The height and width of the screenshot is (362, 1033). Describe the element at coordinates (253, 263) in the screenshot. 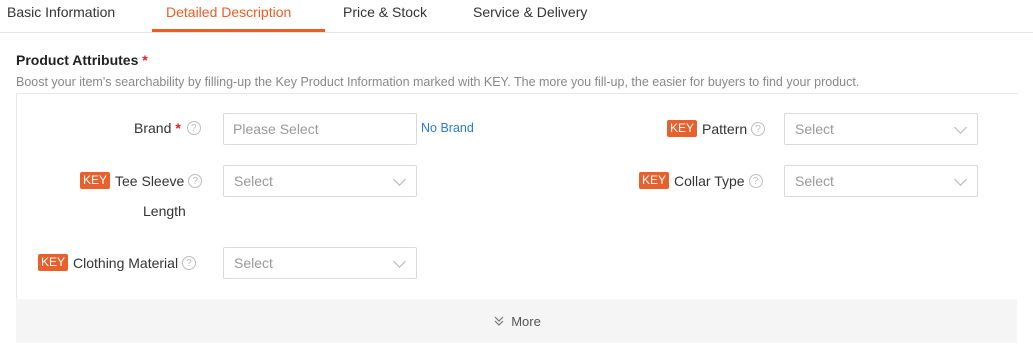

I see `clothing-material-select-value: Select` at that location.